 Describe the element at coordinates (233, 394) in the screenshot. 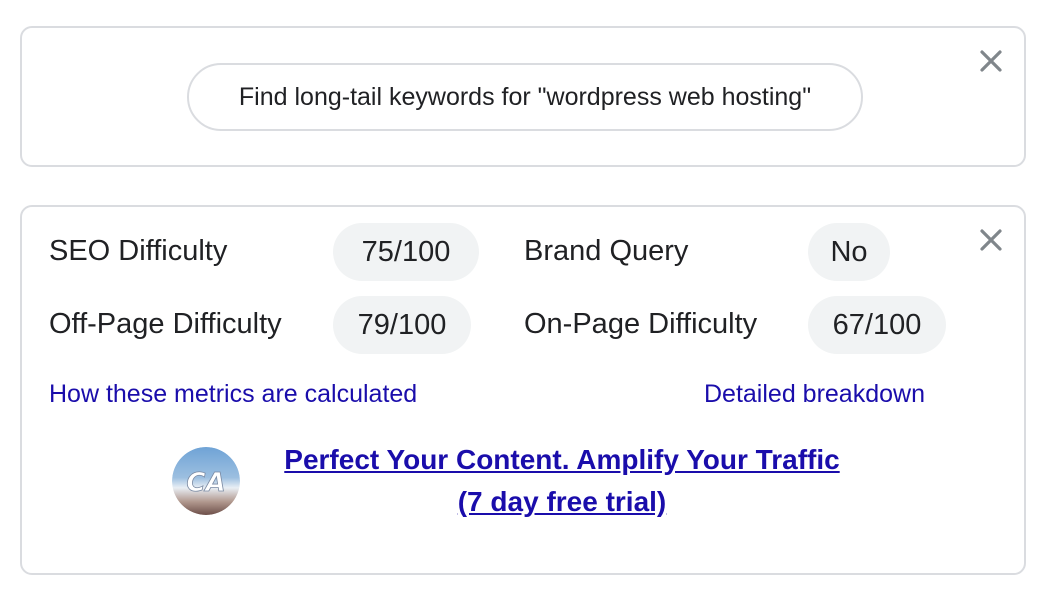

I see `how-metrics-calculated-link: How these metrics are calculated` at that location.